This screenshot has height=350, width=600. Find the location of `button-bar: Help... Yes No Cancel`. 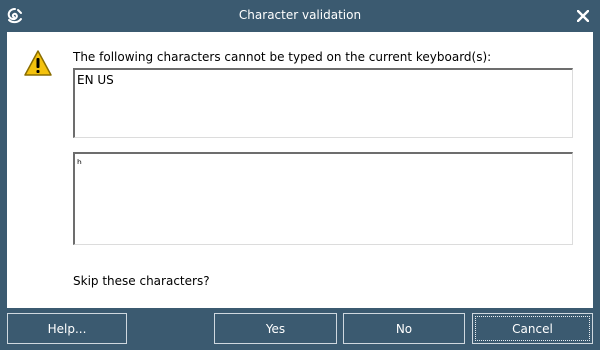

button-bar: Help... Yes No Cancel is located at coordinates (300, 329).